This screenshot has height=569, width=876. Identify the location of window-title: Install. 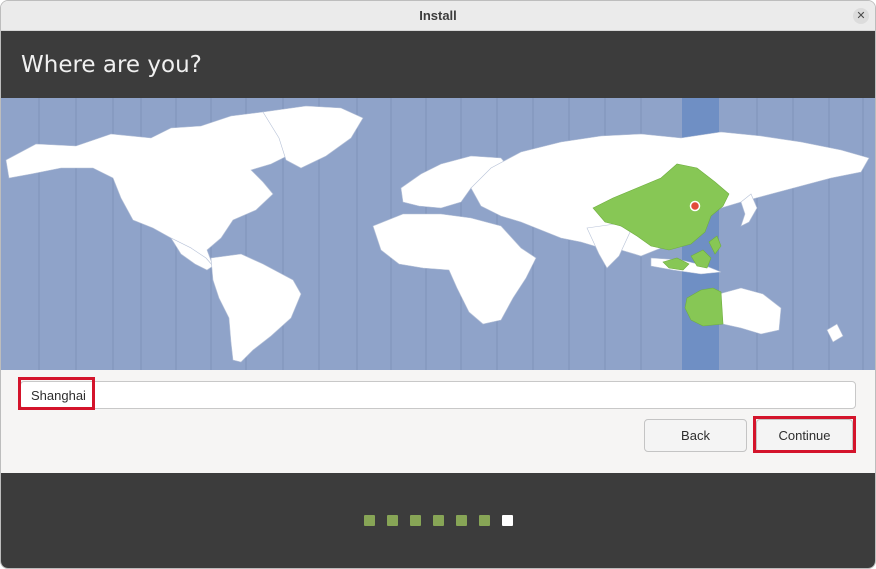
(438, 15).